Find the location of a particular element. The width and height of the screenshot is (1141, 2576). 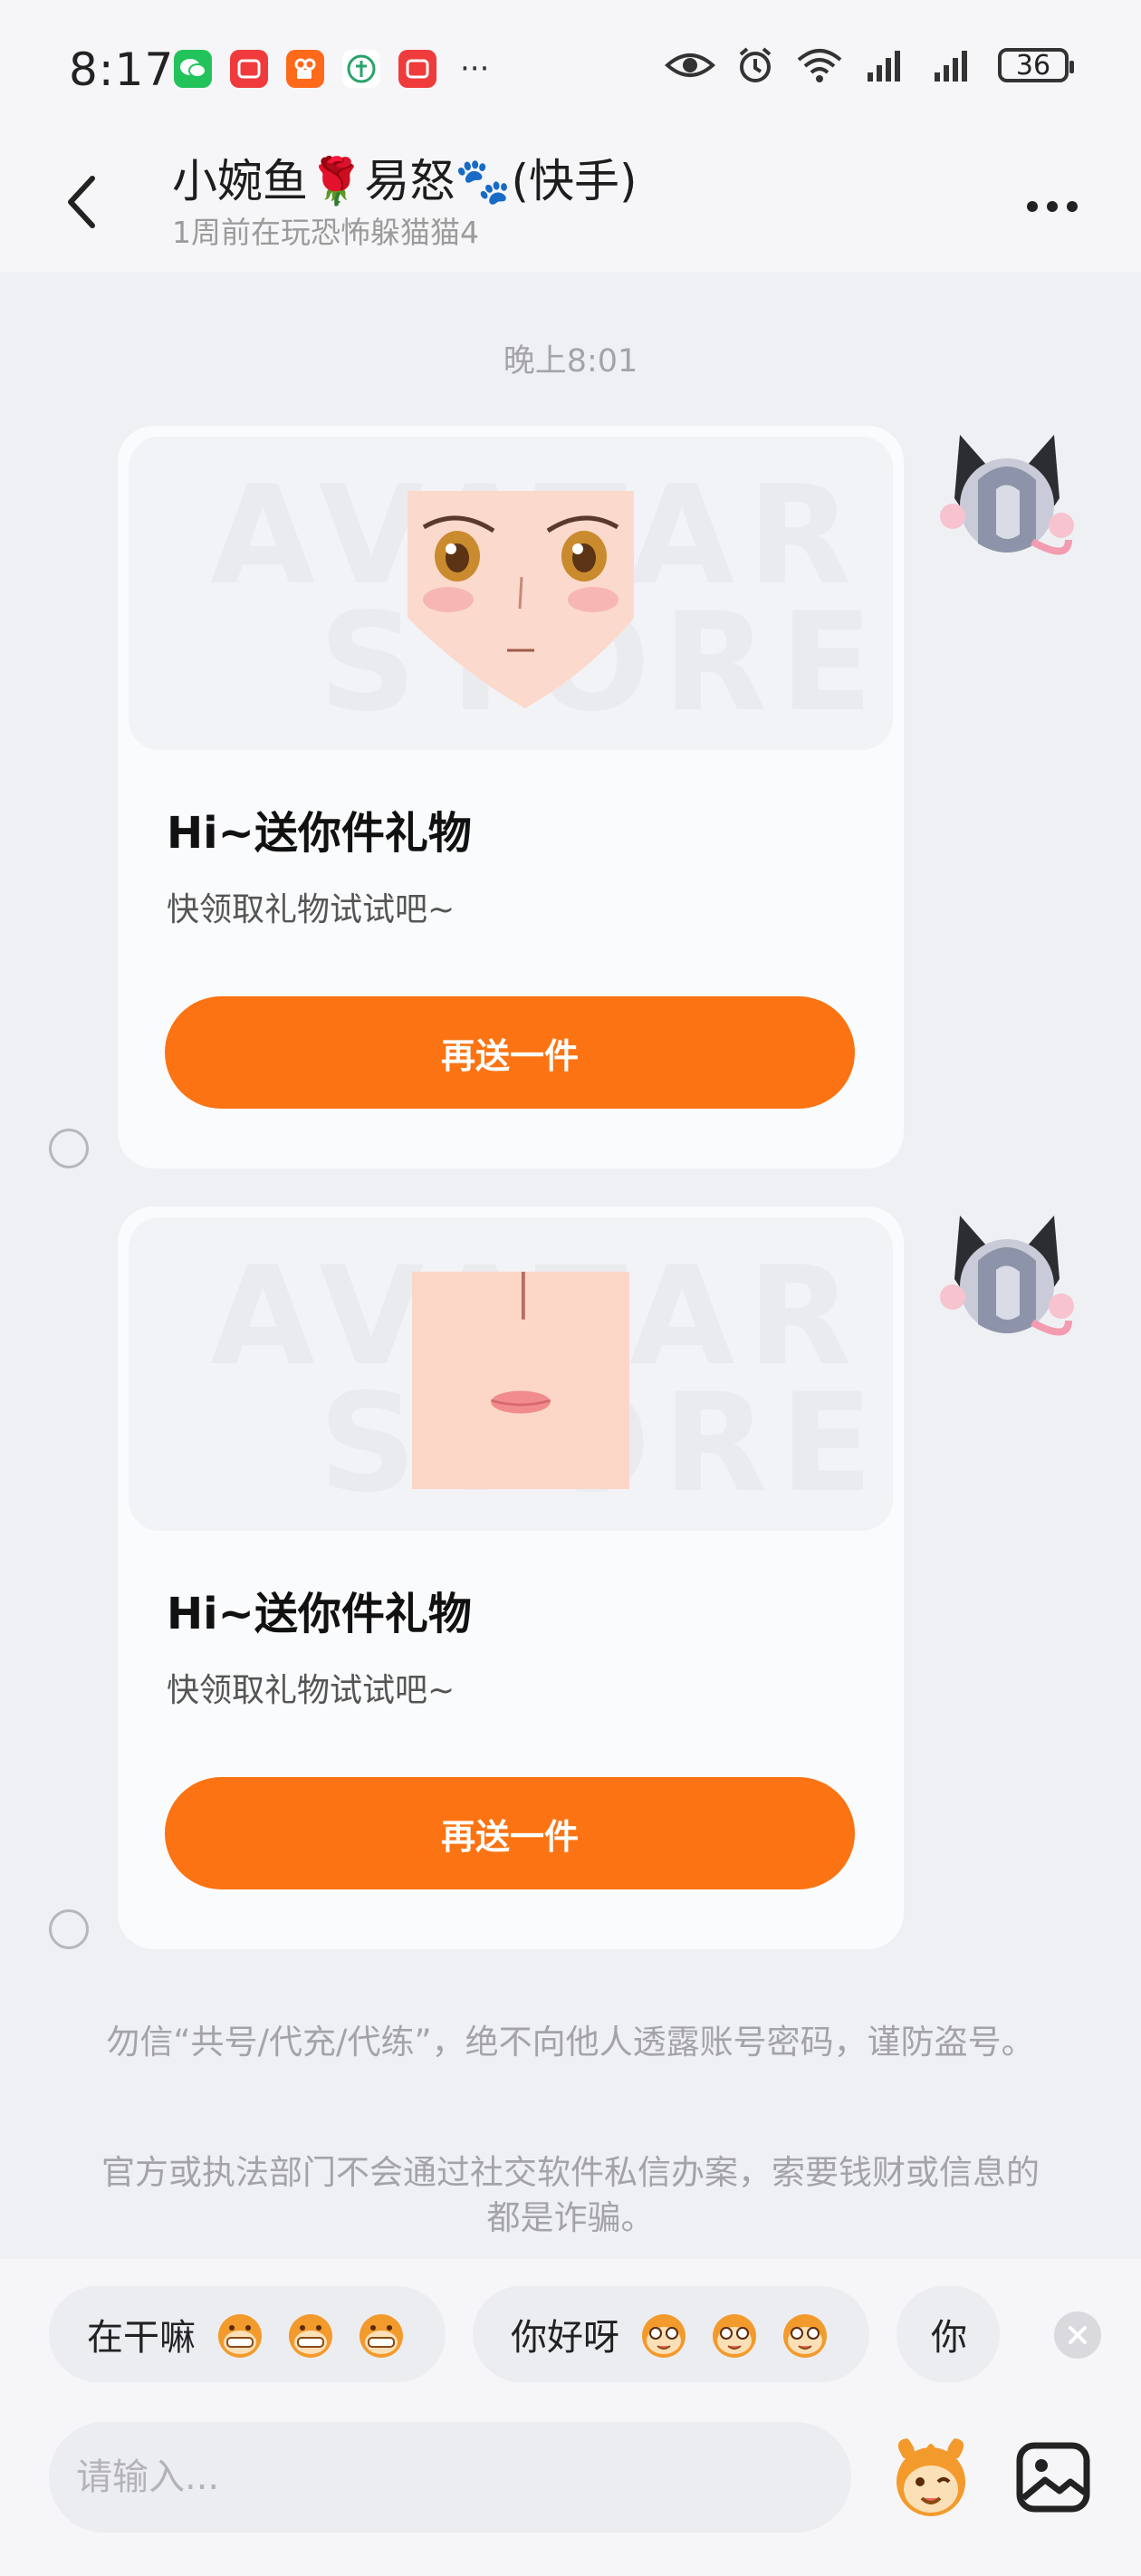

more-notifications: ··· is located at coordinates (475, 69).